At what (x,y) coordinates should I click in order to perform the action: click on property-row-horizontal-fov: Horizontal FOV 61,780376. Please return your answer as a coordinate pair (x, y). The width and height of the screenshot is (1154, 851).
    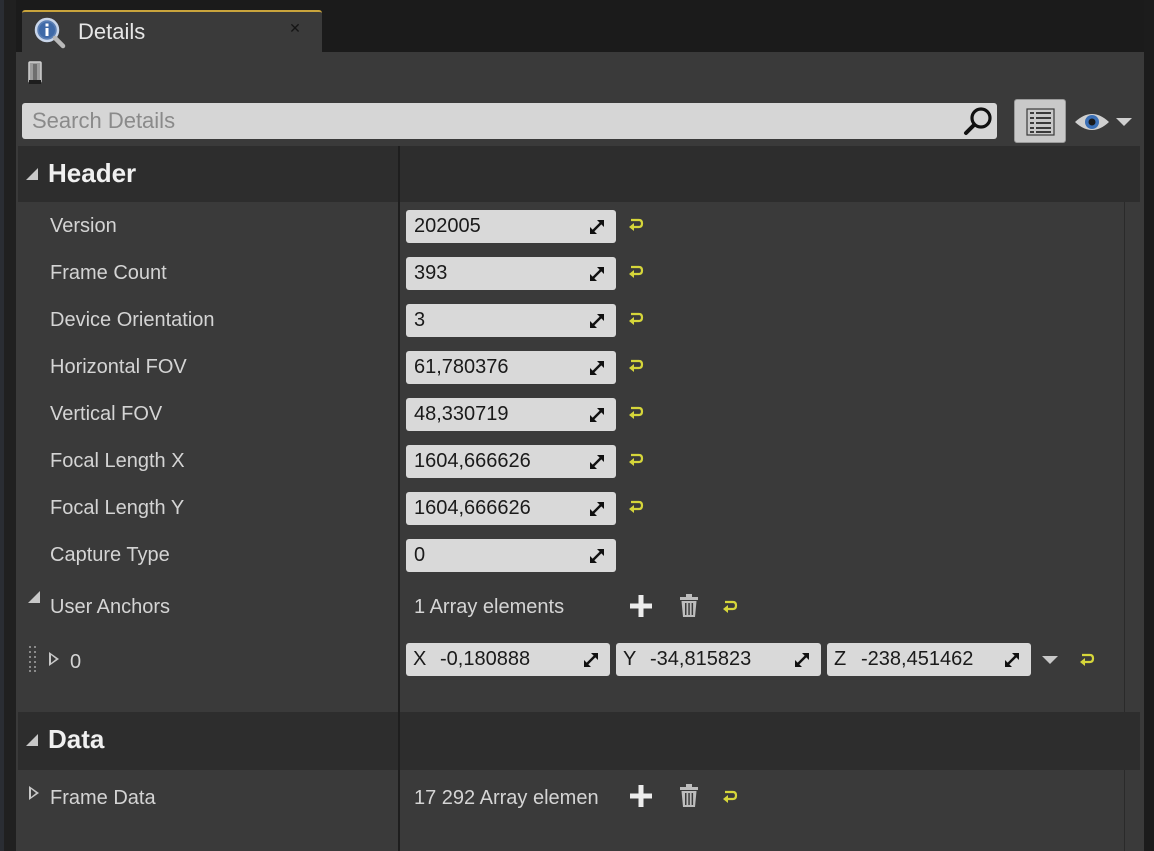
    Looking at the image, I should click on (571, 367).